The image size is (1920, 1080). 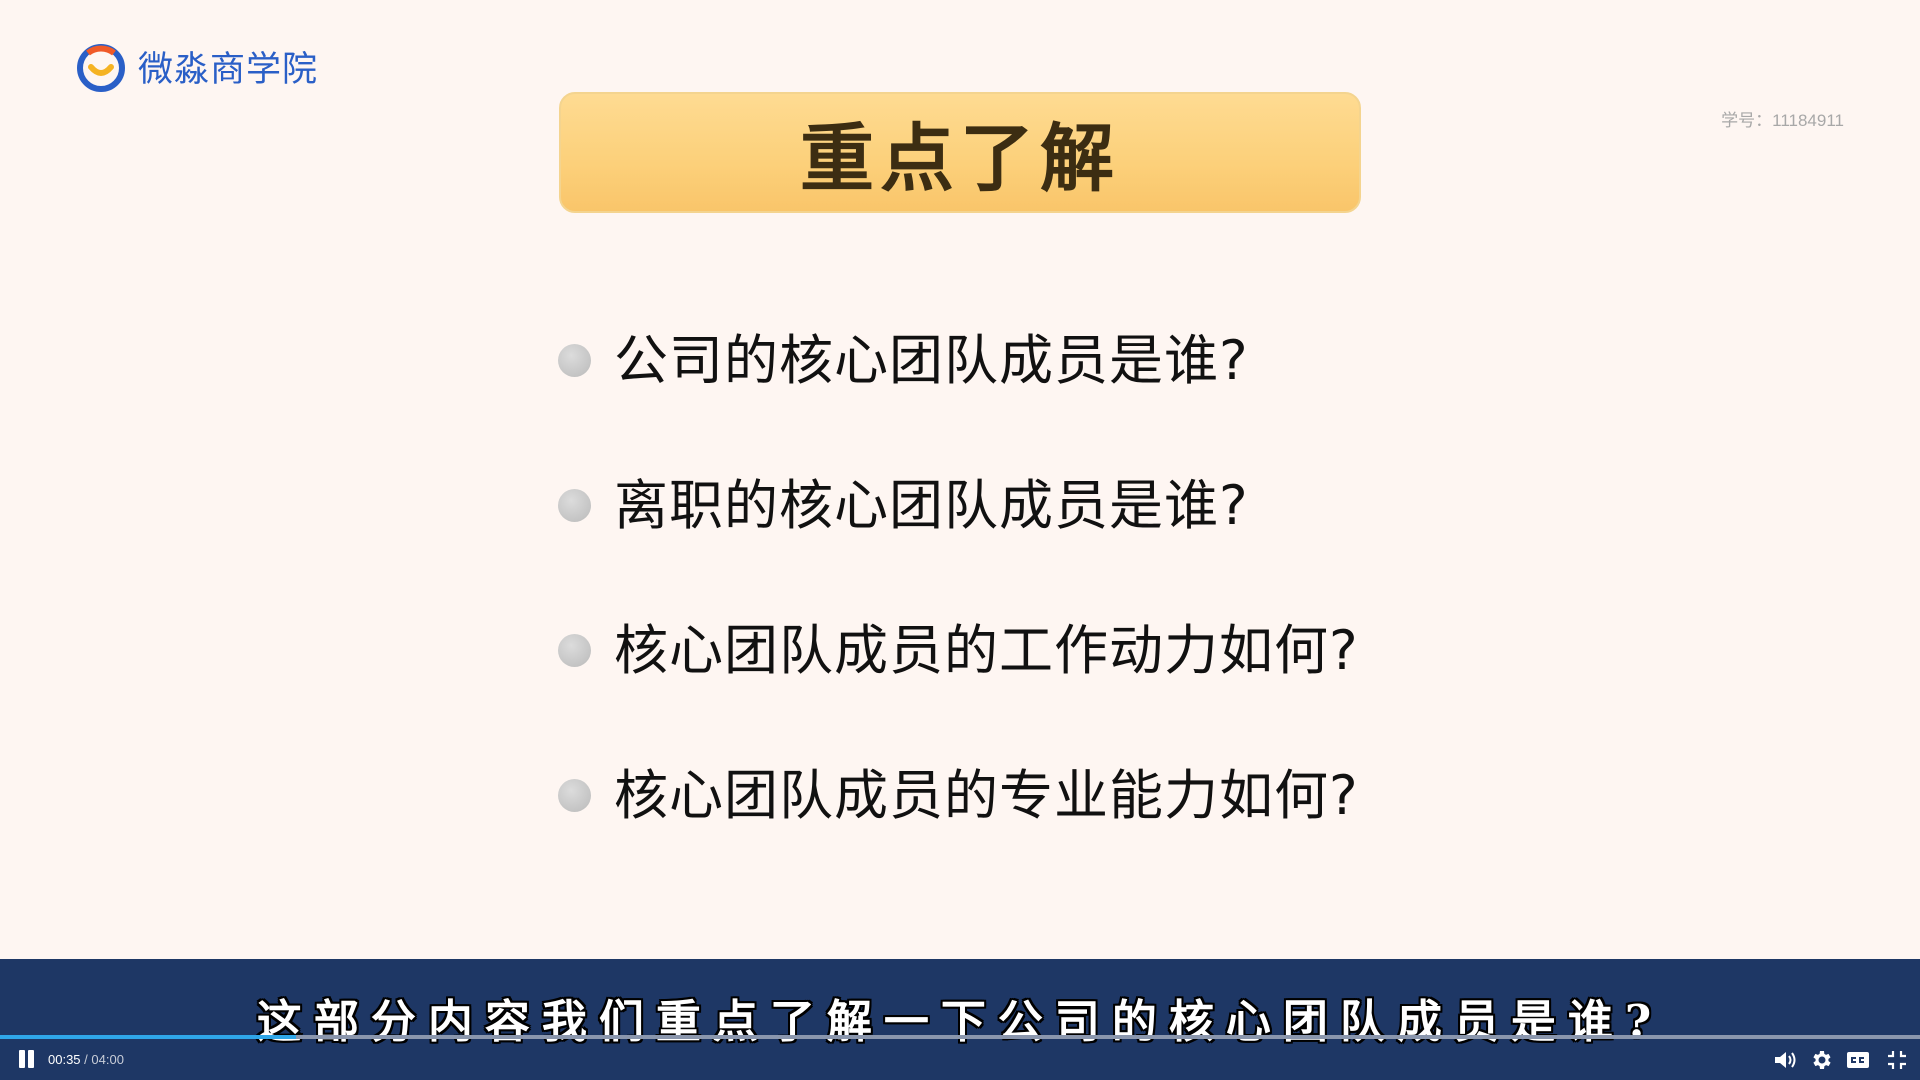 I want to click on time-display: 00:35 / 04:00, so click(x=86, y=1059).